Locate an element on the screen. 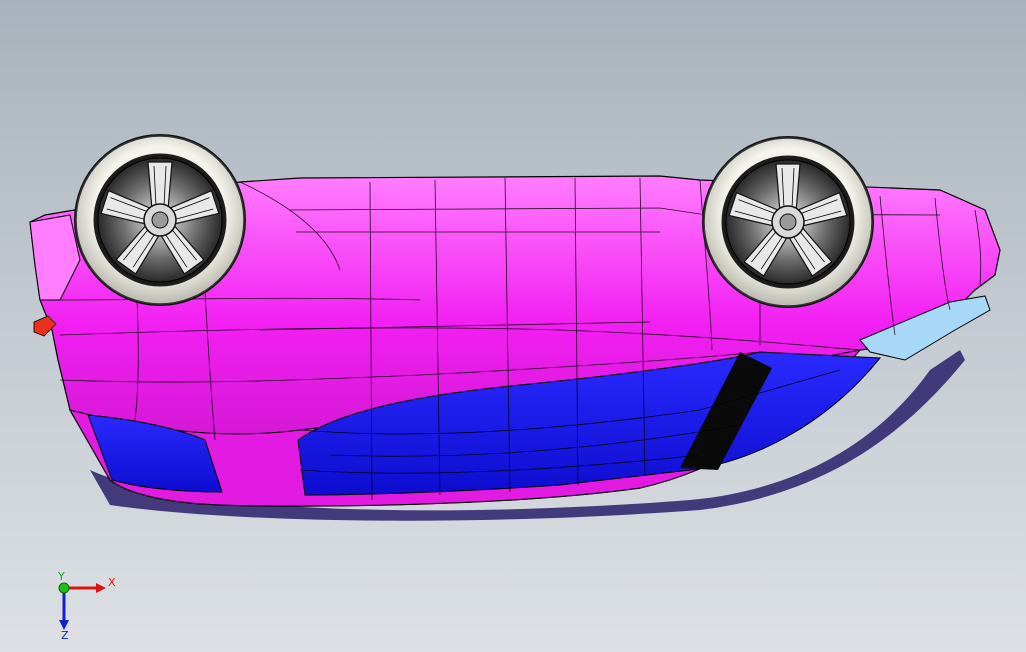 This screenshot has height=652, width=1026. y-axis-dot-icon is located at coordinates (64, 588).